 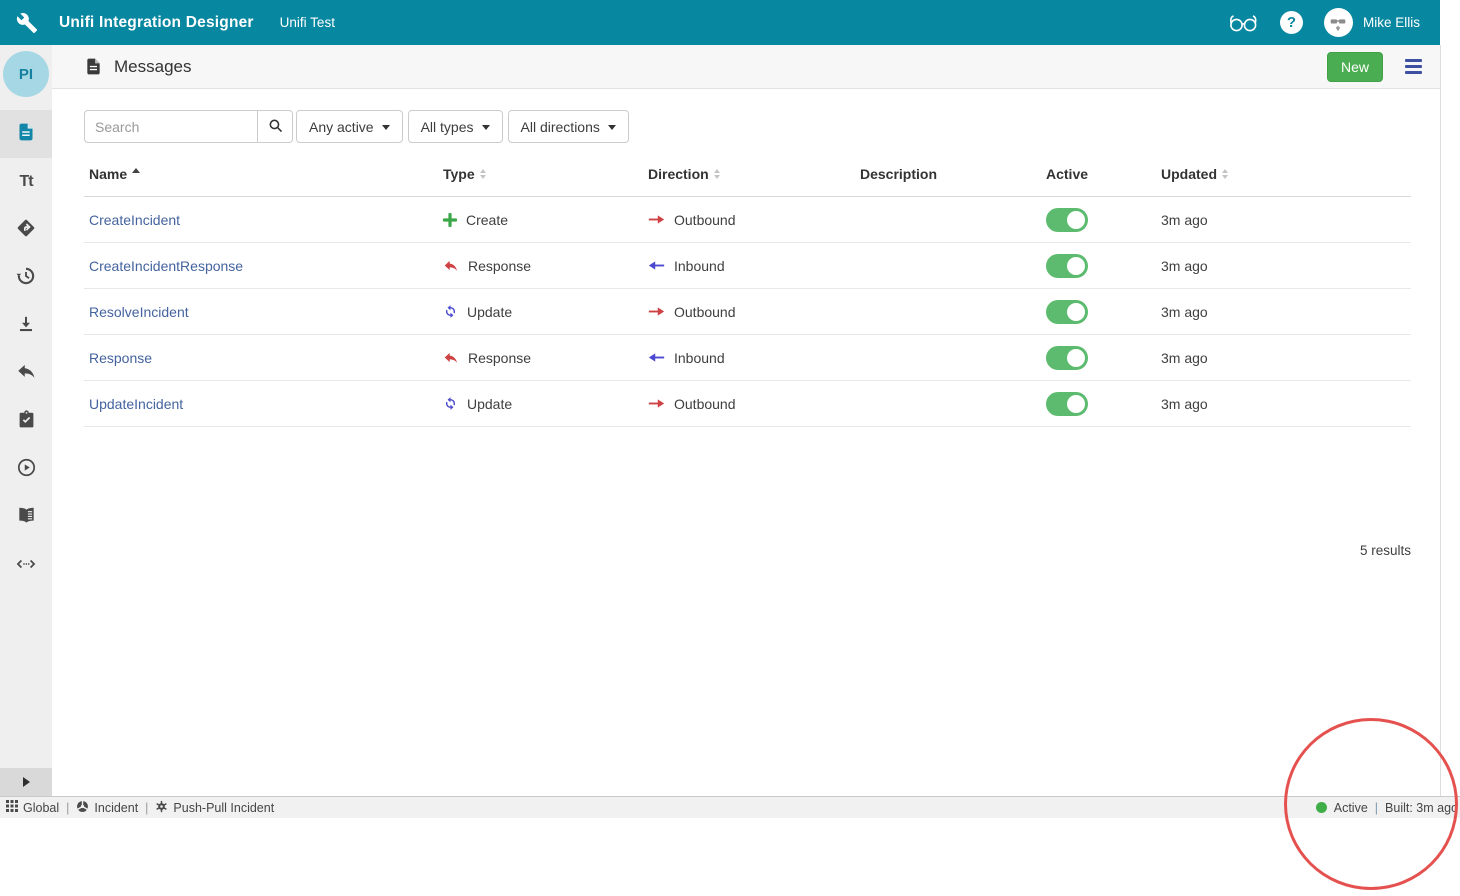 I want to click on tasks-clipboard-icon, so click(x=26, y=422).